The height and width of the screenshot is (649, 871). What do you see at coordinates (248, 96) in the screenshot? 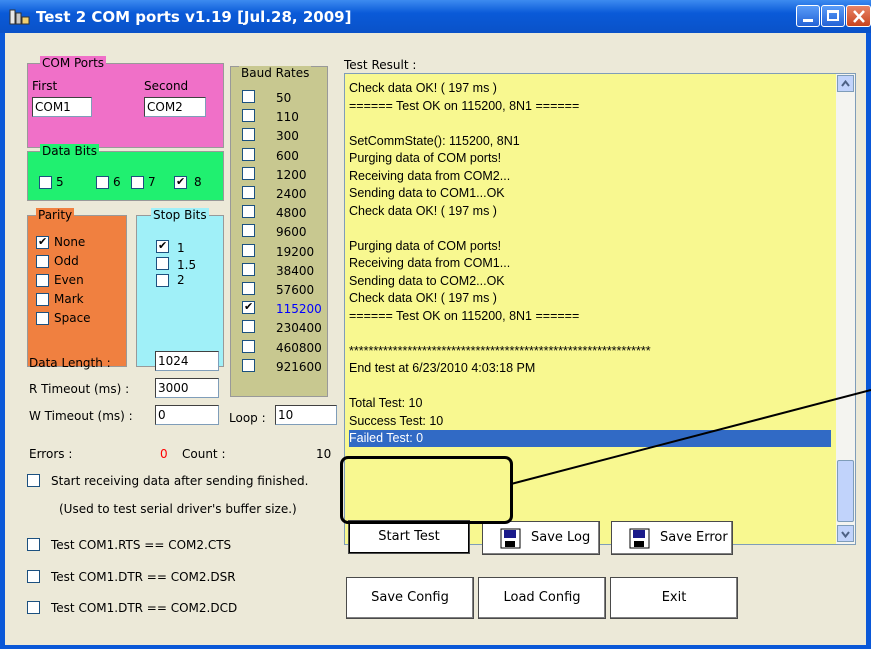
I see `baud-50-checkbox` at bounding box center [248, 96].